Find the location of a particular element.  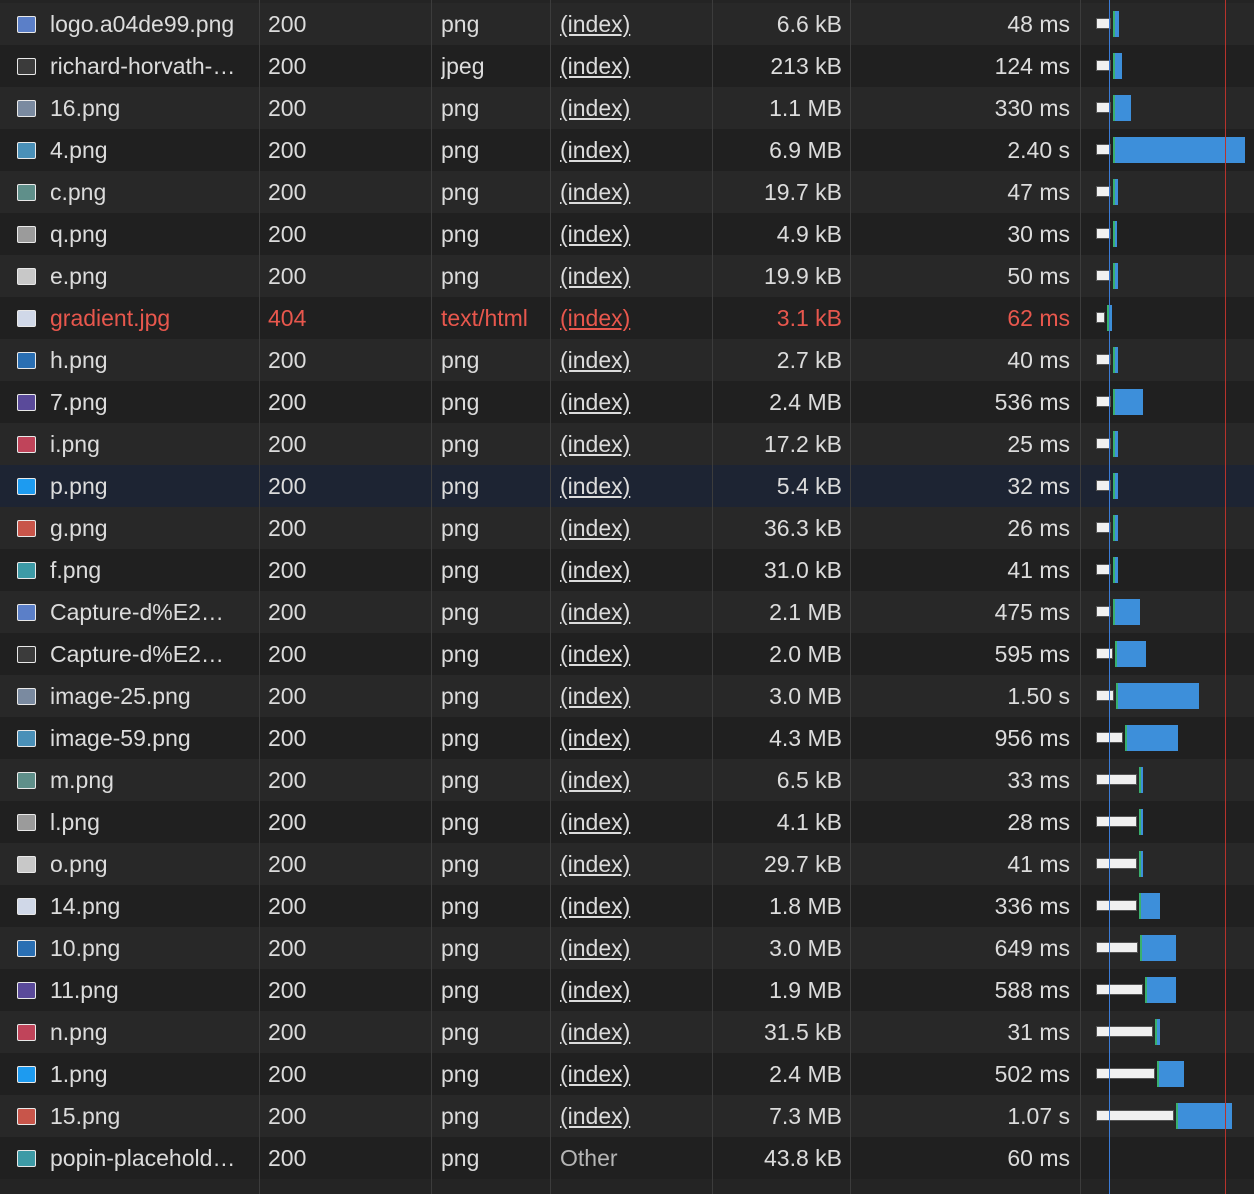

table-row: 1.png 200 png (index) 2.4 MB 502 ms is located at coordinates (627, 1074).